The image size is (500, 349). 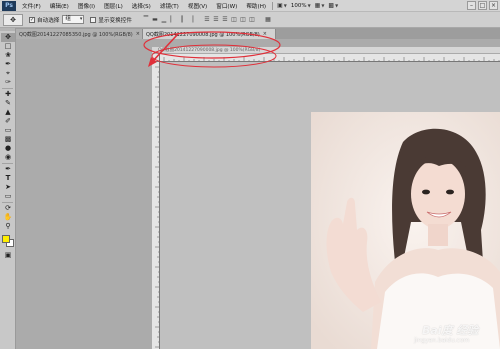 I want to click on crop-tool-icon: ⌖, so click(x=8, y=73).